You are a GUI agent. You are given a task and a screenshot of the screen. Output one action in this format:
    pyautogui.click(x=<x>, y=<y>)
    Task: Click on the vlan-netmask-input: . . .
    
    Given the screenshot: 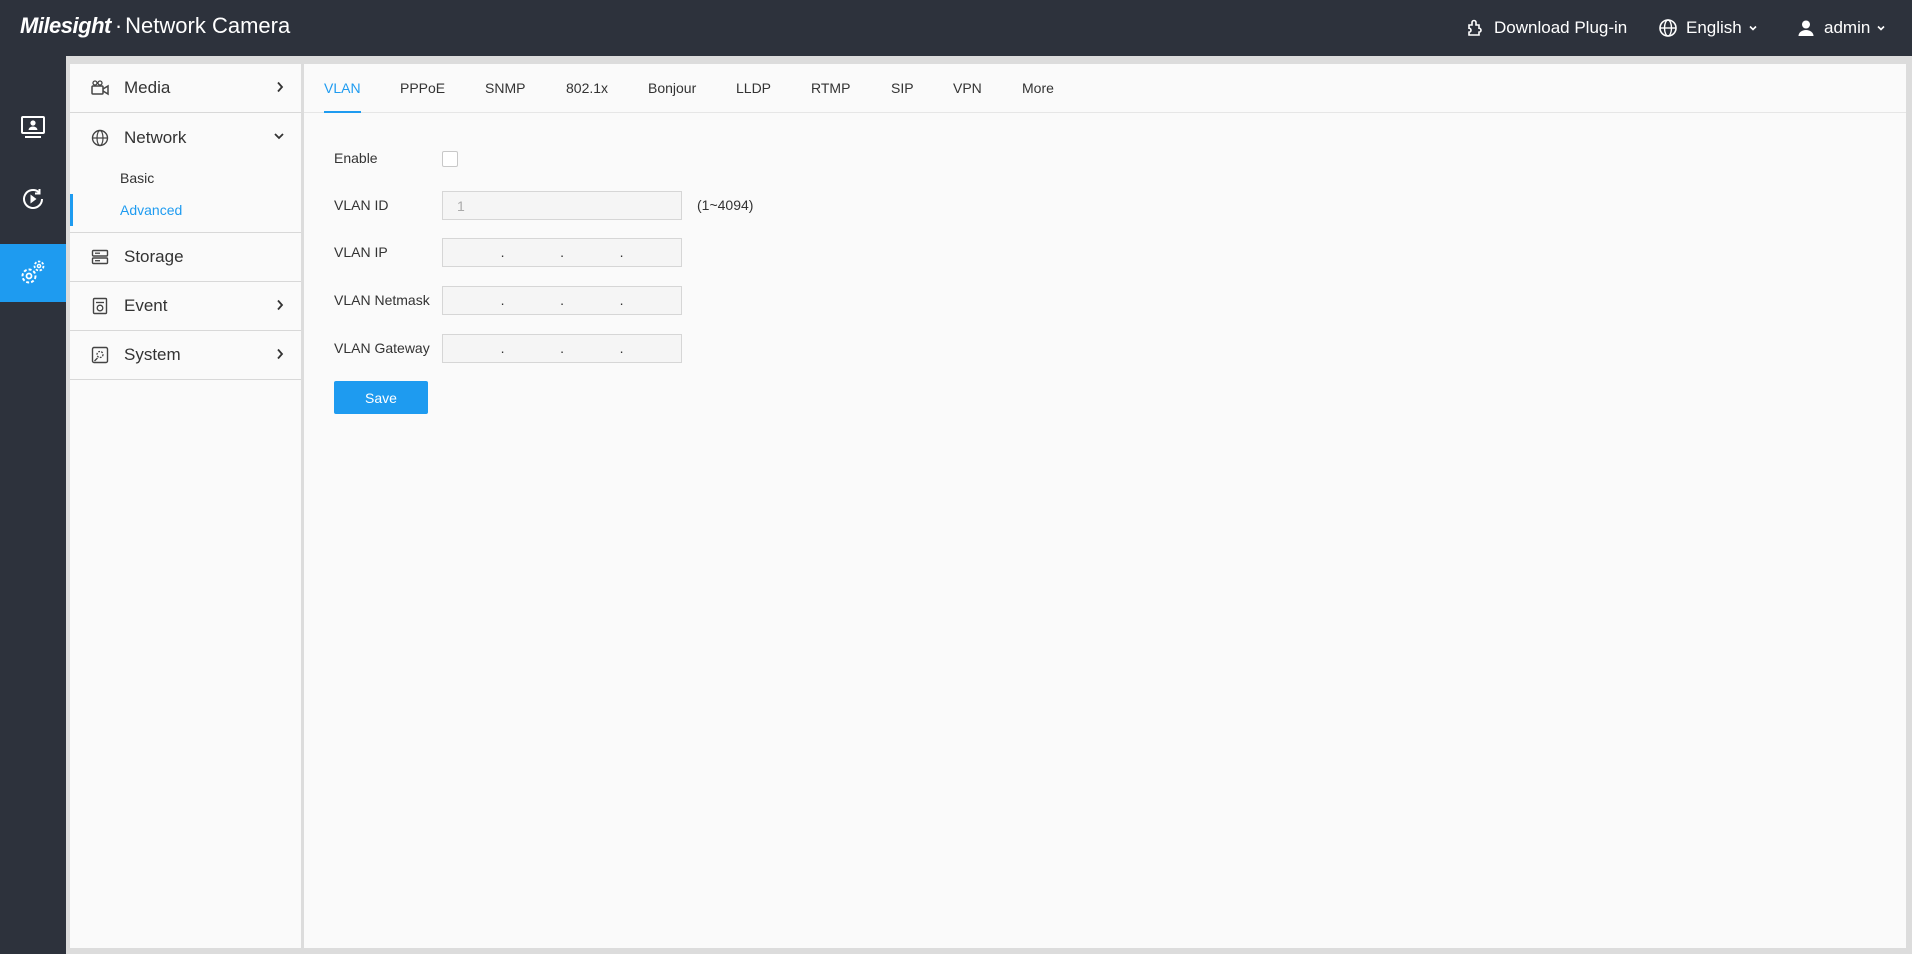 What is the action you would take?
    pyautogui.click(x=562, y=300)
    